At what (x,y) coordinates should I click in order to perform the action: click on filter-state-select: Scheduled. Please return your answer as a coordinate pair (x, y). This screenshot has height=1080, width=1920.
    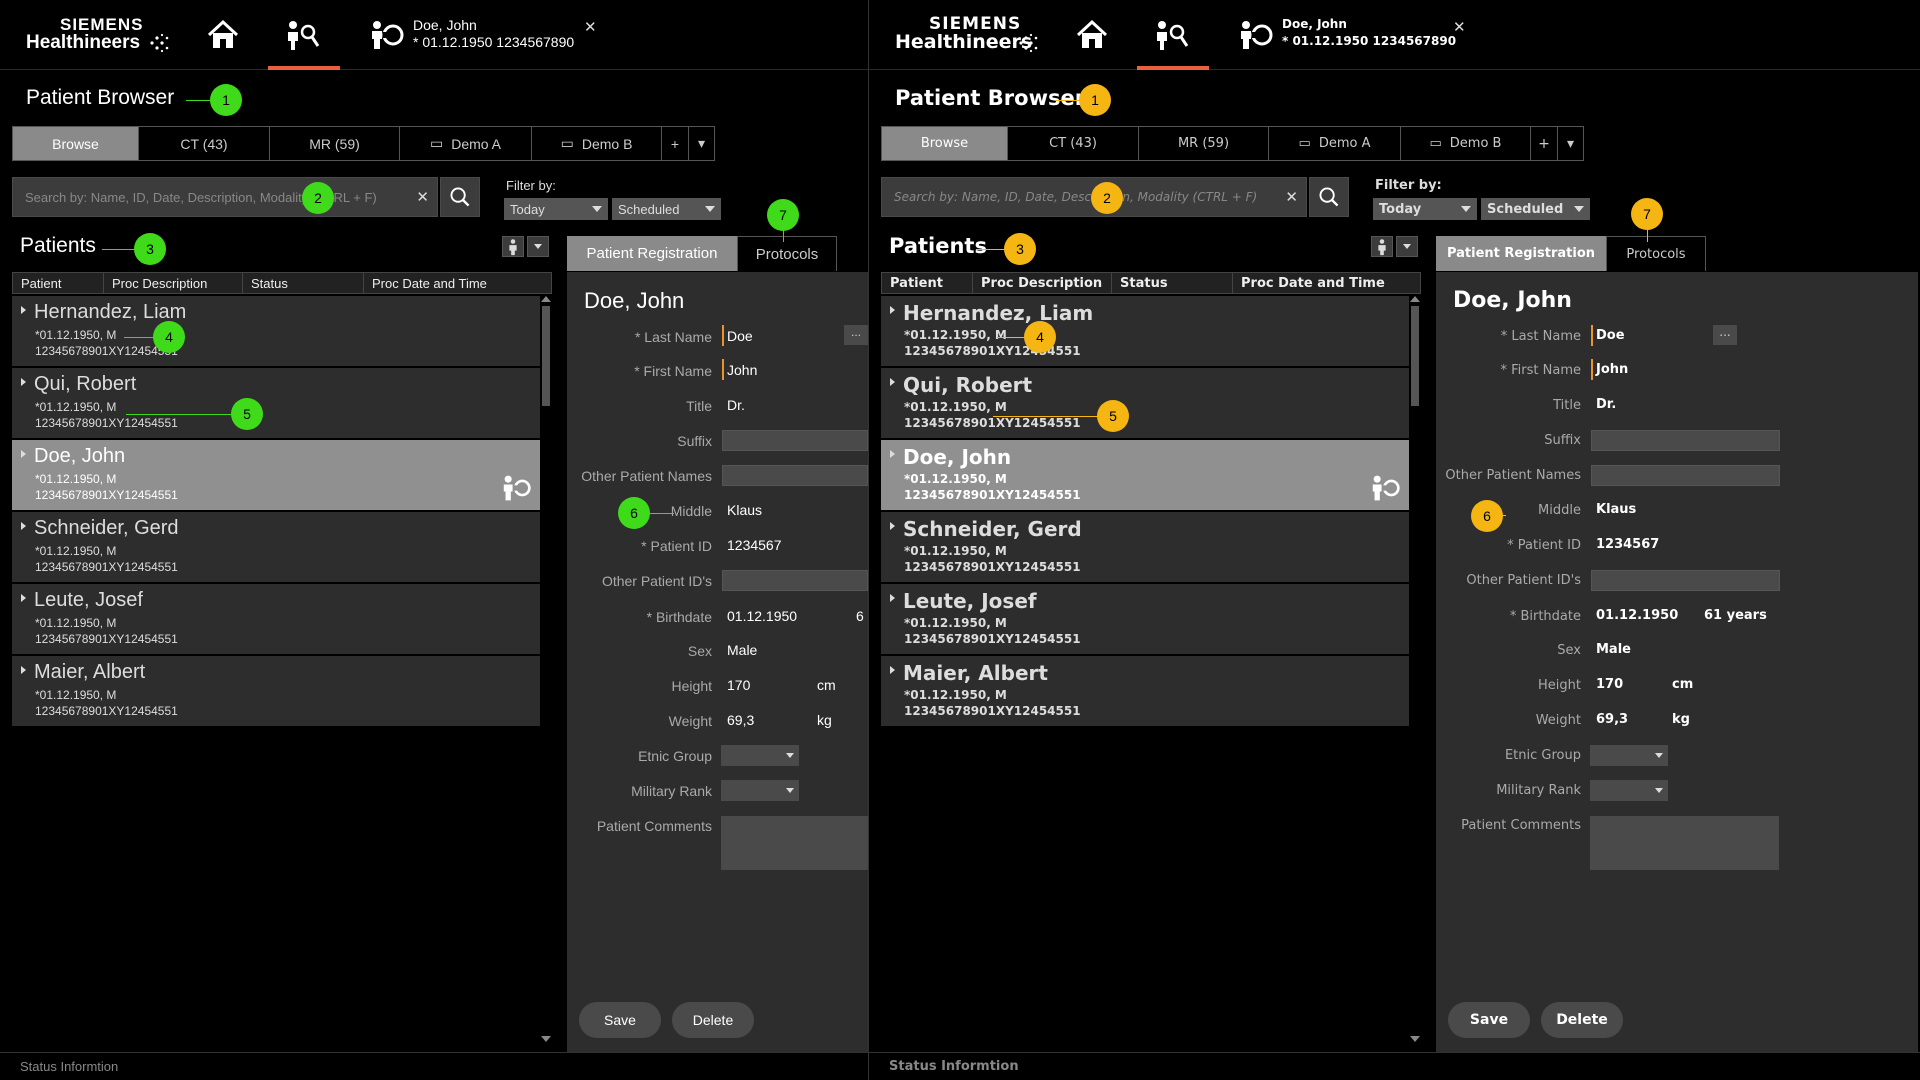
    Looking at the image, I should click on (666, 209).